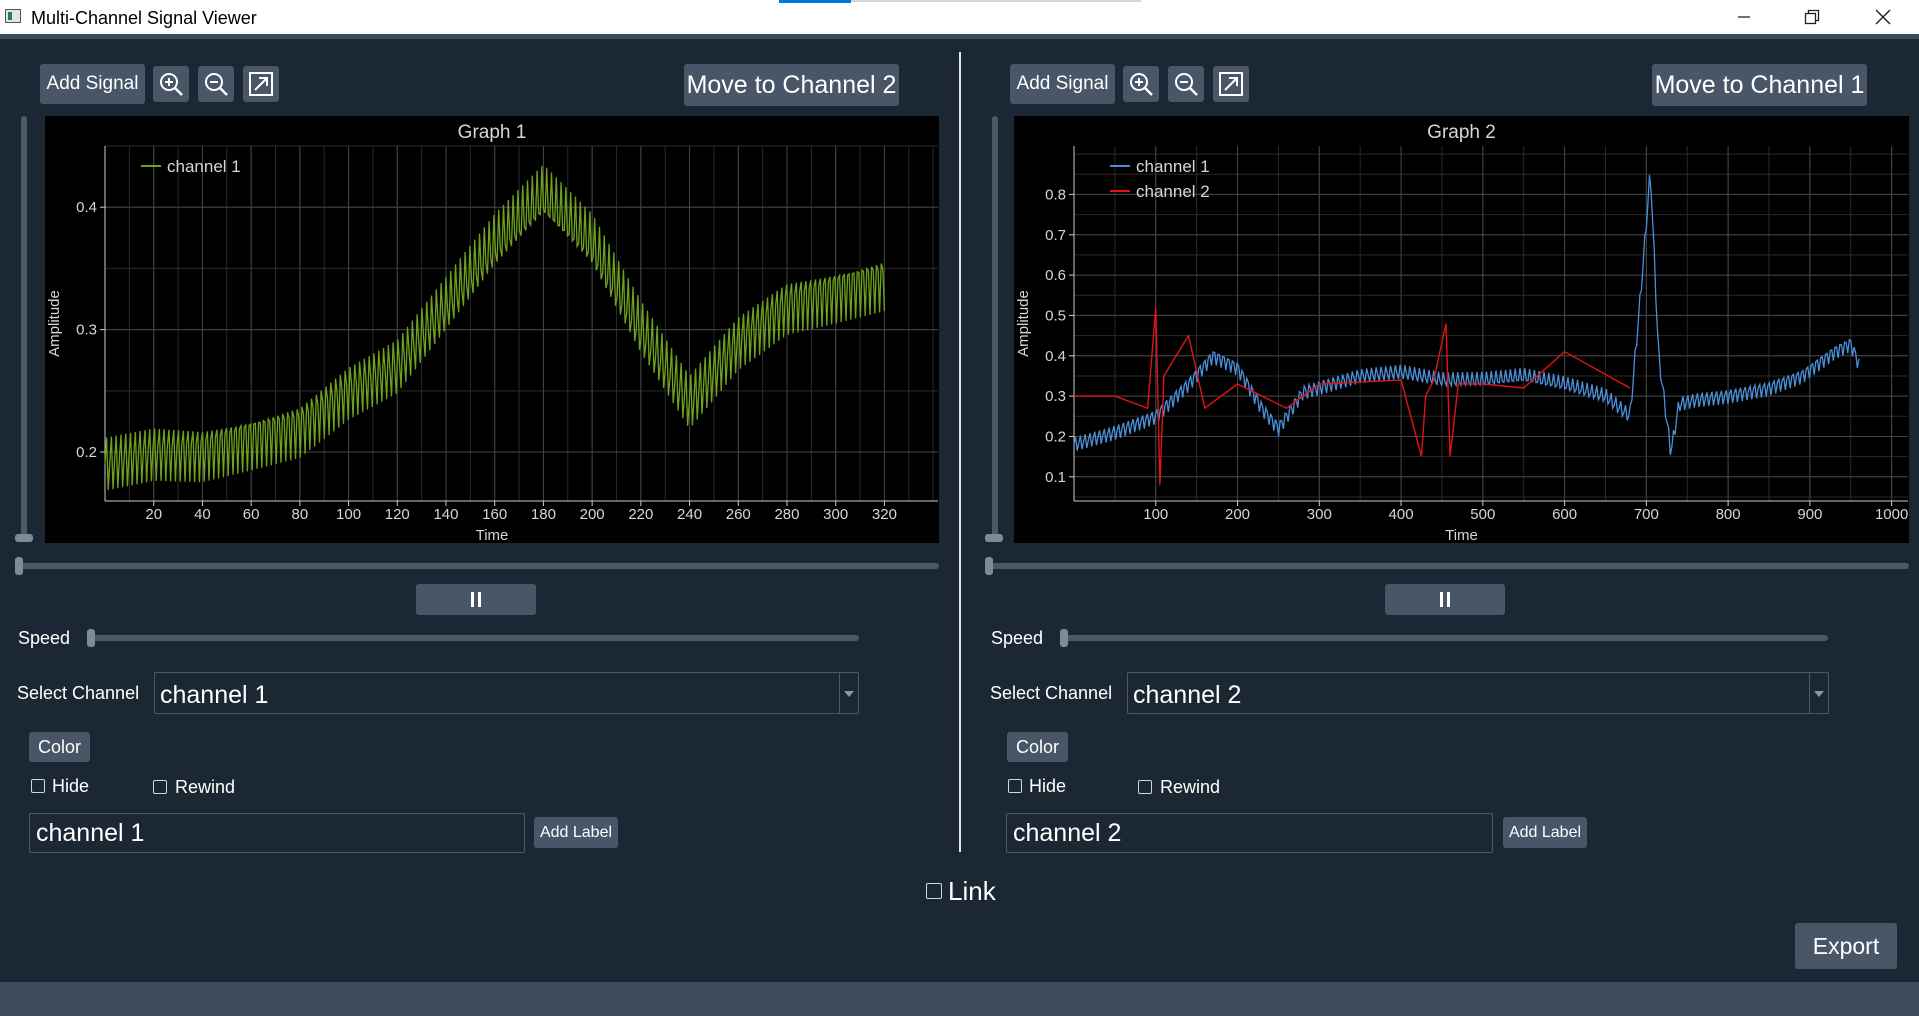  I want to click on x-tick-label: 40, so click(202, 514).